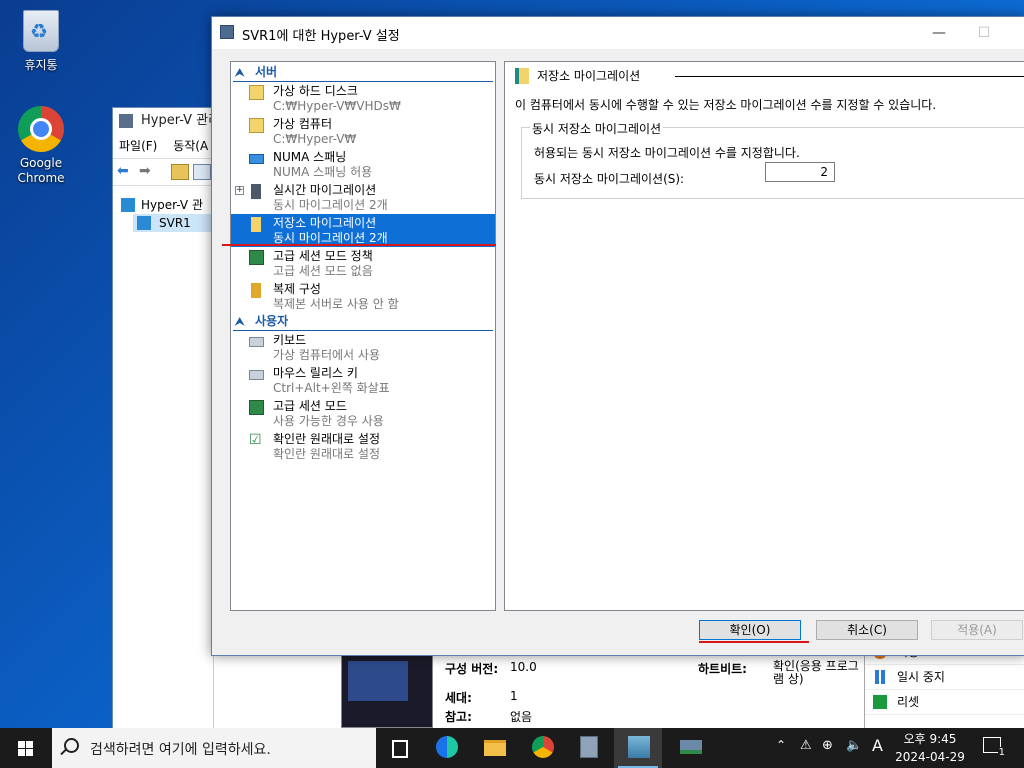  Describe the element at coordinates (71, 745) in the screenshot. I see `search-icon` at that location.